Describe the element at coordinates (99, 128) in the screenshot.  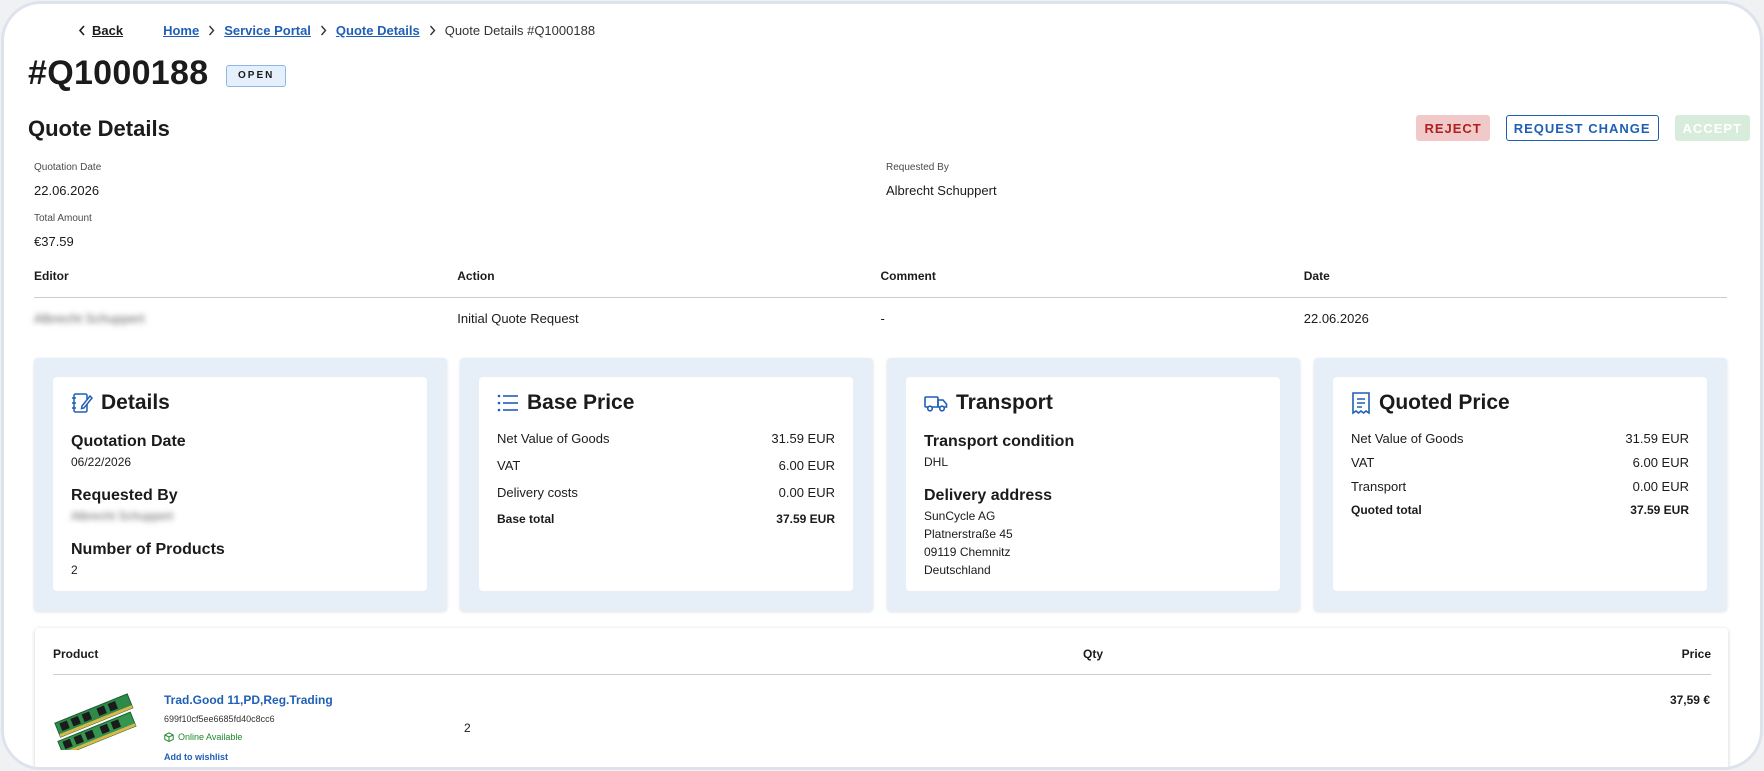
I see `section-title: Quote Details` at that location.